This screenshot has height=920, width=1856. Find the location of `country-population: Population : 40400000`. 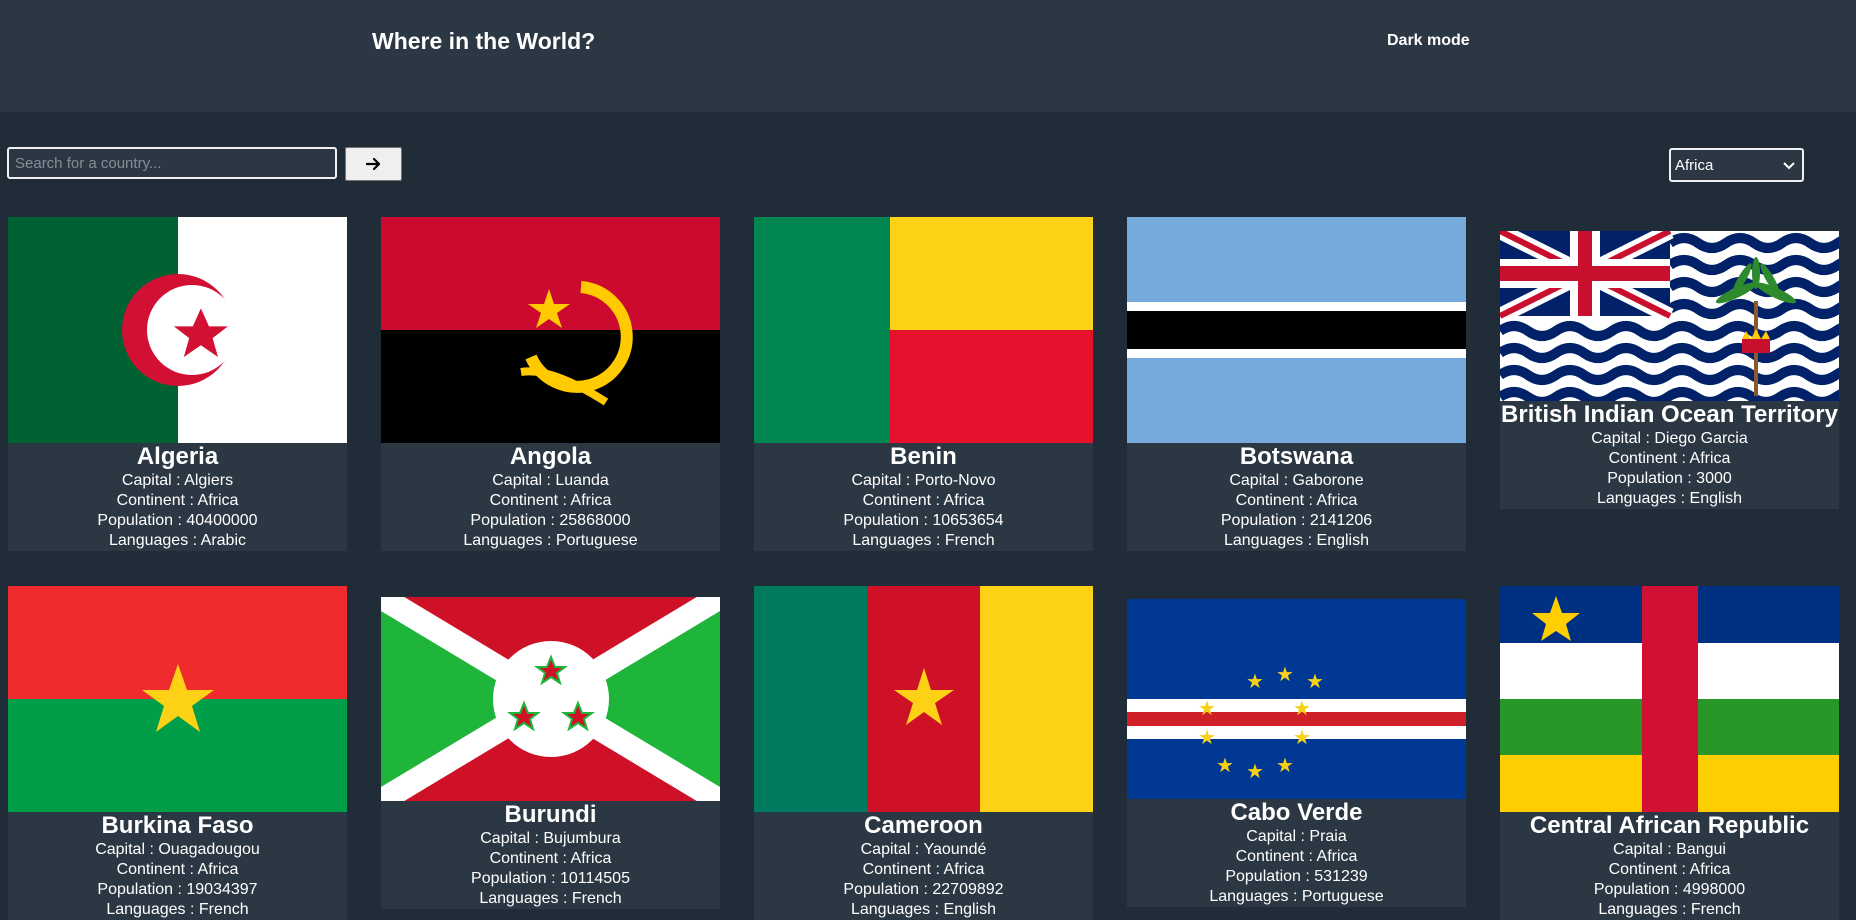

country-population: Population : 40400000 is located at coordinates (177, 520).